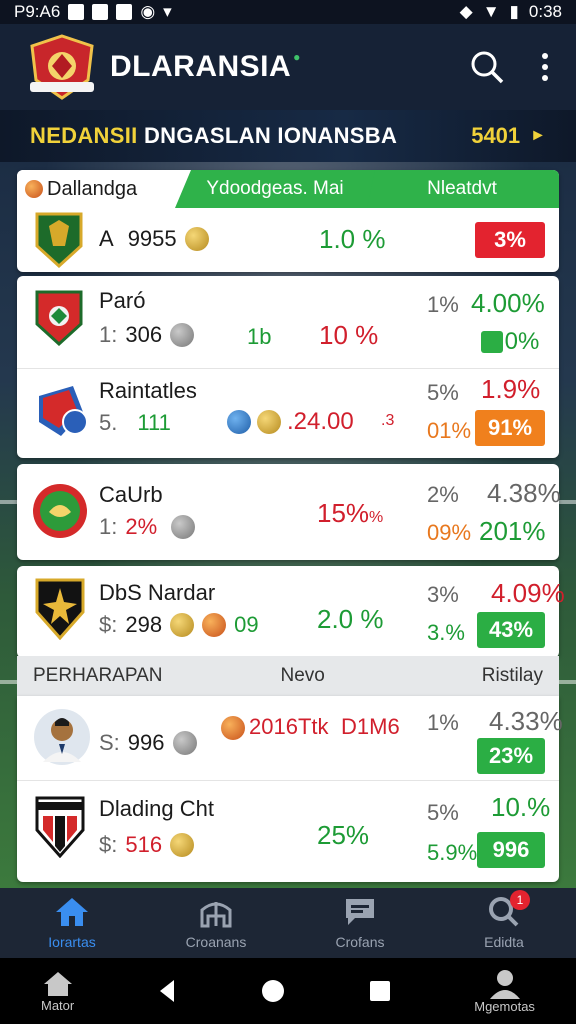 This screenshot has height=1024, width=576. What do you see at coordinates (443, 594) in the screenshot?
I see `small-value: 3%` at bounding box center [443, 594].